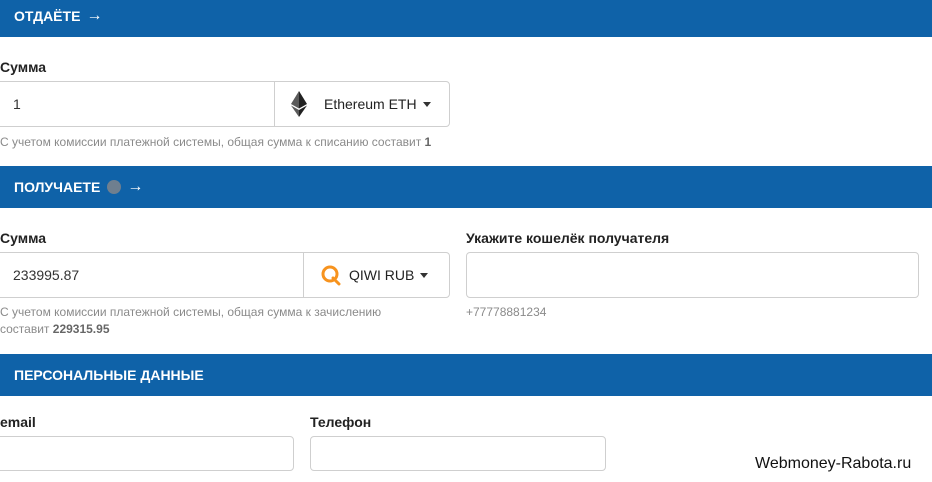  What do you see at coordinates (225, 104) in the screenshot?
I see `give-amount-group: 1 Ethereum ETH` at bounding box center [225, 104].